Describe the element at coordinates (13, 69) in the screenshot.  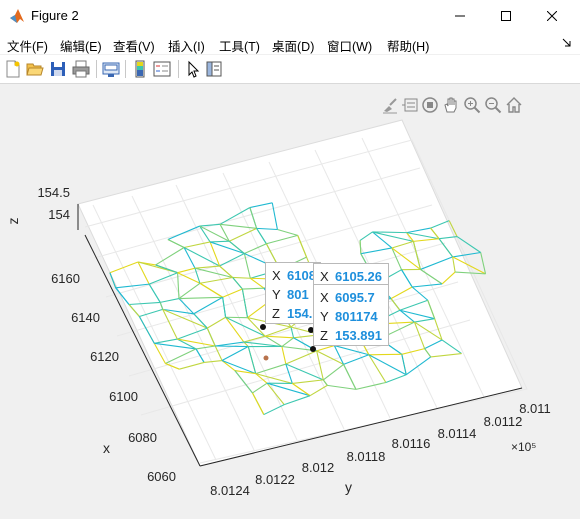
I see `new-figure-icon` at that location.